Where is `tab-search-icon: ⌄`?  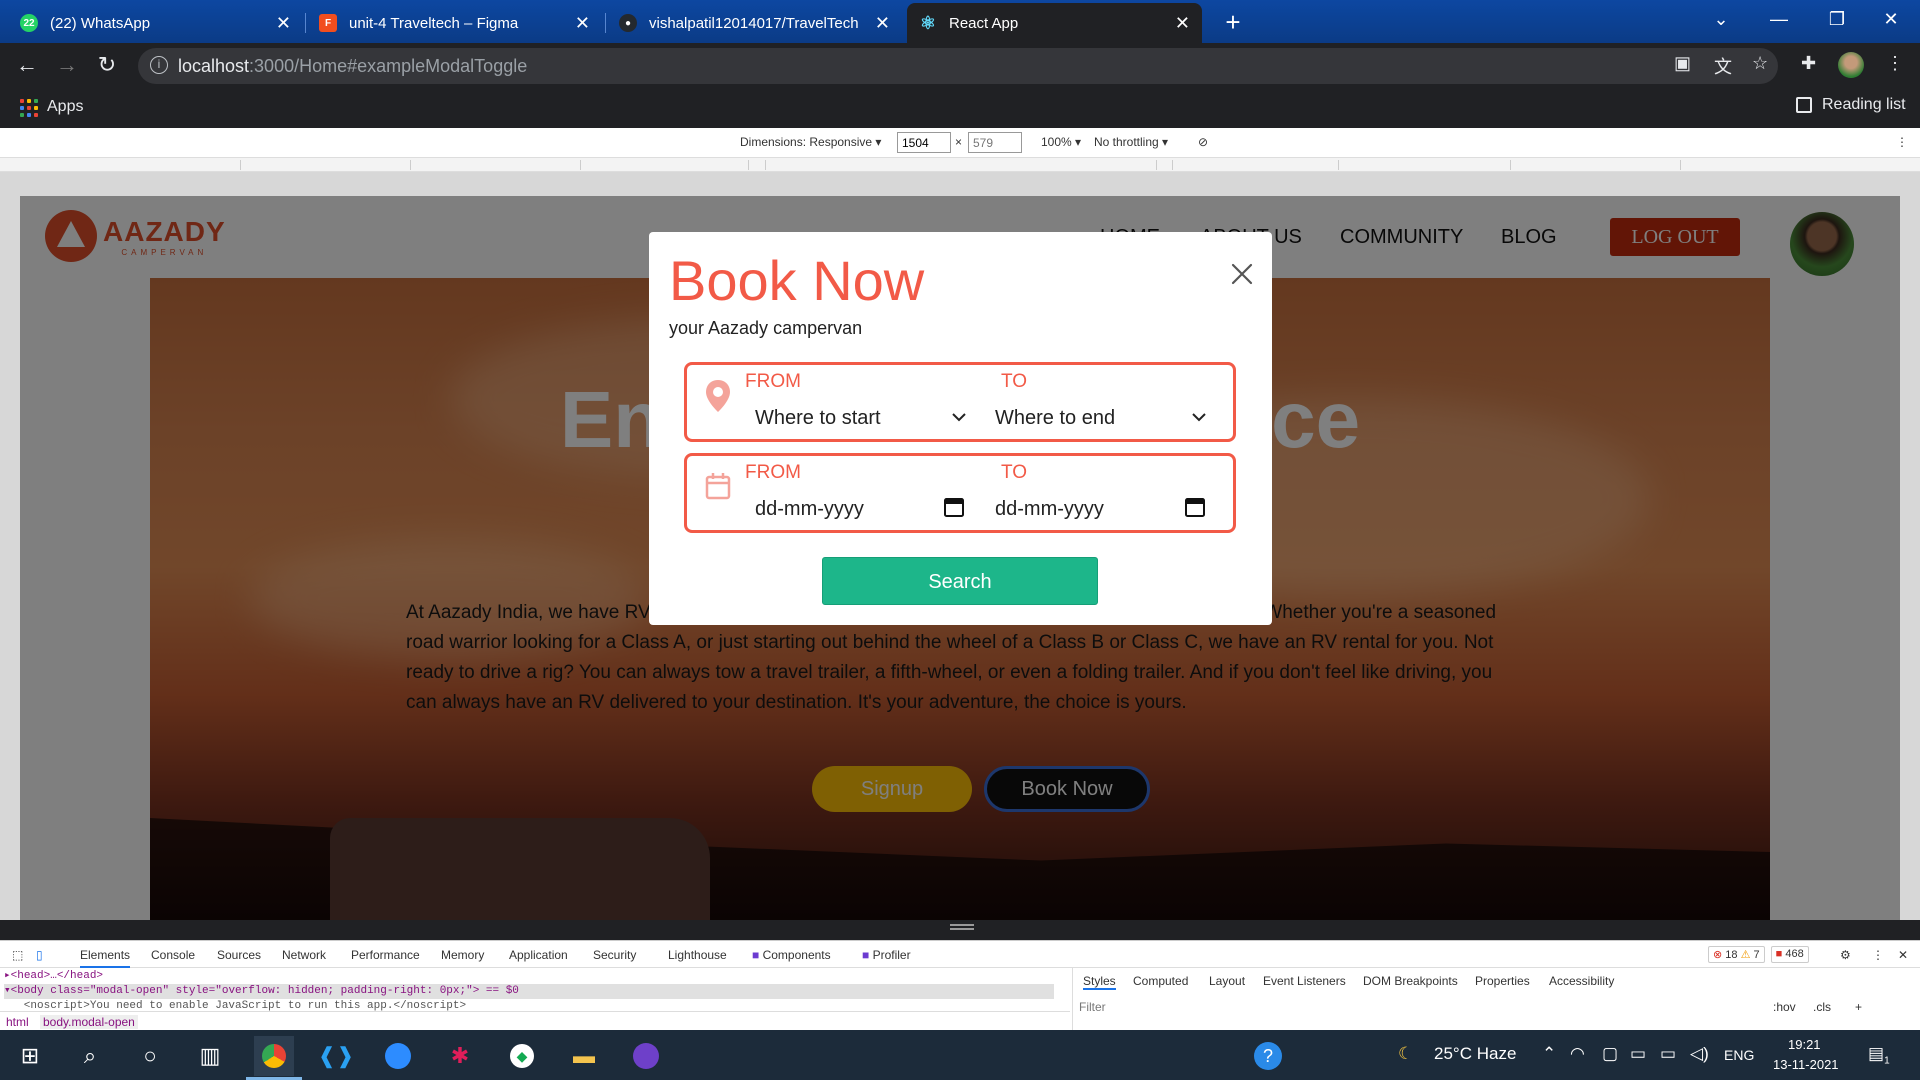 tab-search-icon: ⌄ is located at coordinates (1721, 20).